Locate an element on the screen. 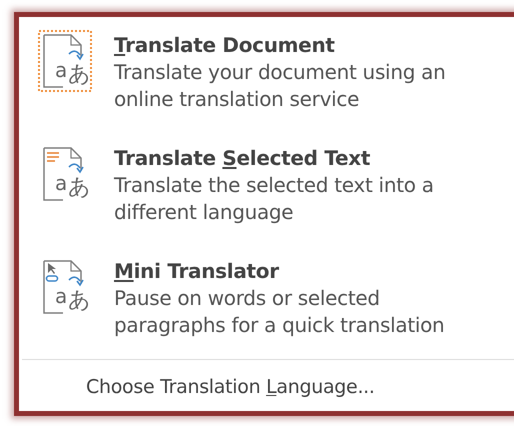 The width and height of the screenshot is (514, 426). item-description: Translate your document using an online translation service is located at coordinates (280, 86).